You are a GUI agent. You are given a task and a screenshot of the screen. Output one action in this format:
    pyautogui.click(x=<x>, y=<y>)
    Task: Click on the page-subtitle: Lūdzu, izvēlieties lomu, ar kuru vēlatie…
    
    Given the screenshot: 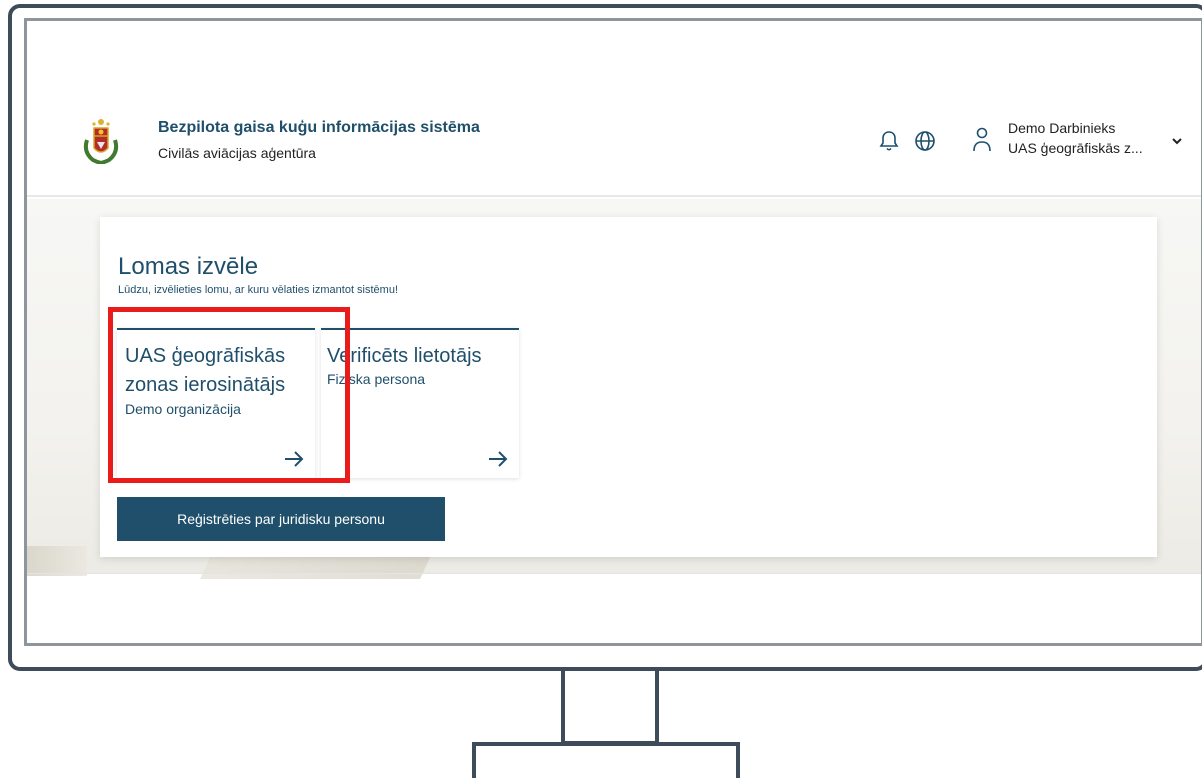 What is the action you would take?
    pyautogui.click(x=258, y=290)
    